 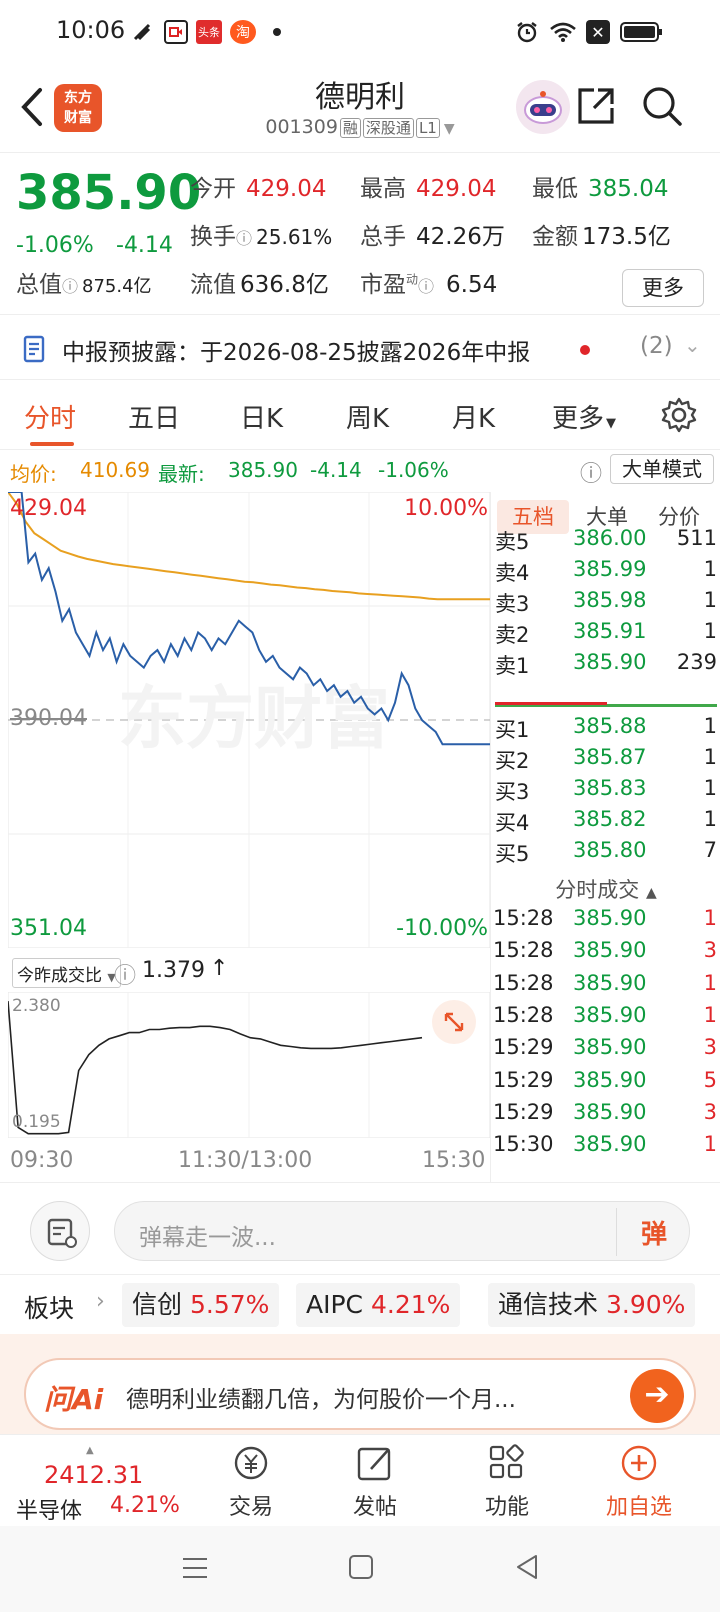 I want to click on arrow-right-icon: ➔, so click(x=657, y=1396).